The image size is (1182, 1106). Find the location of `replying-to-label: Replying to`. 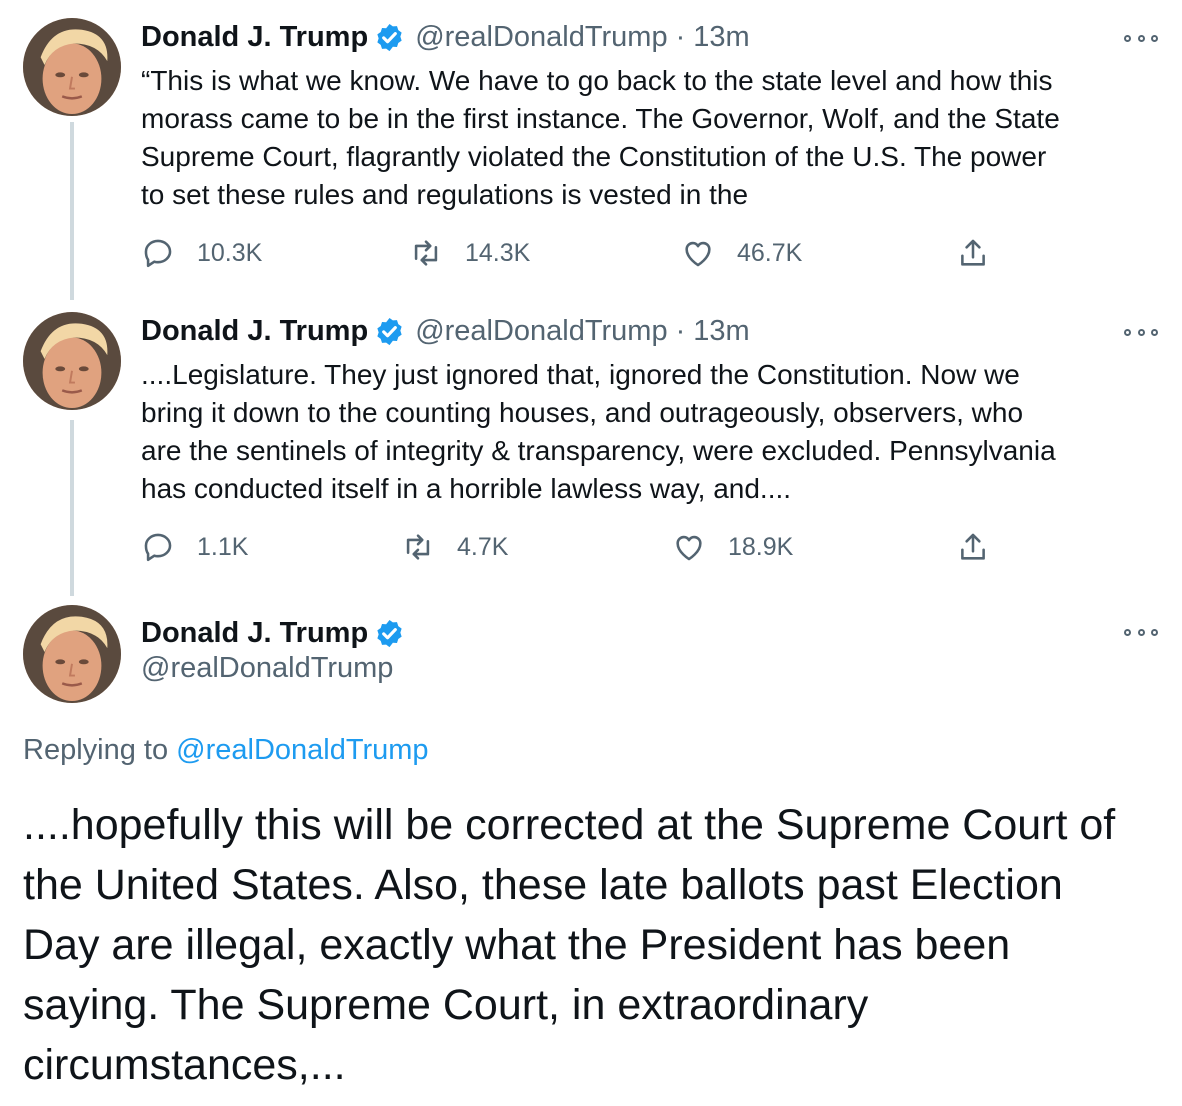

replying-to-label: Replying to is located at coordinates (96, 750).